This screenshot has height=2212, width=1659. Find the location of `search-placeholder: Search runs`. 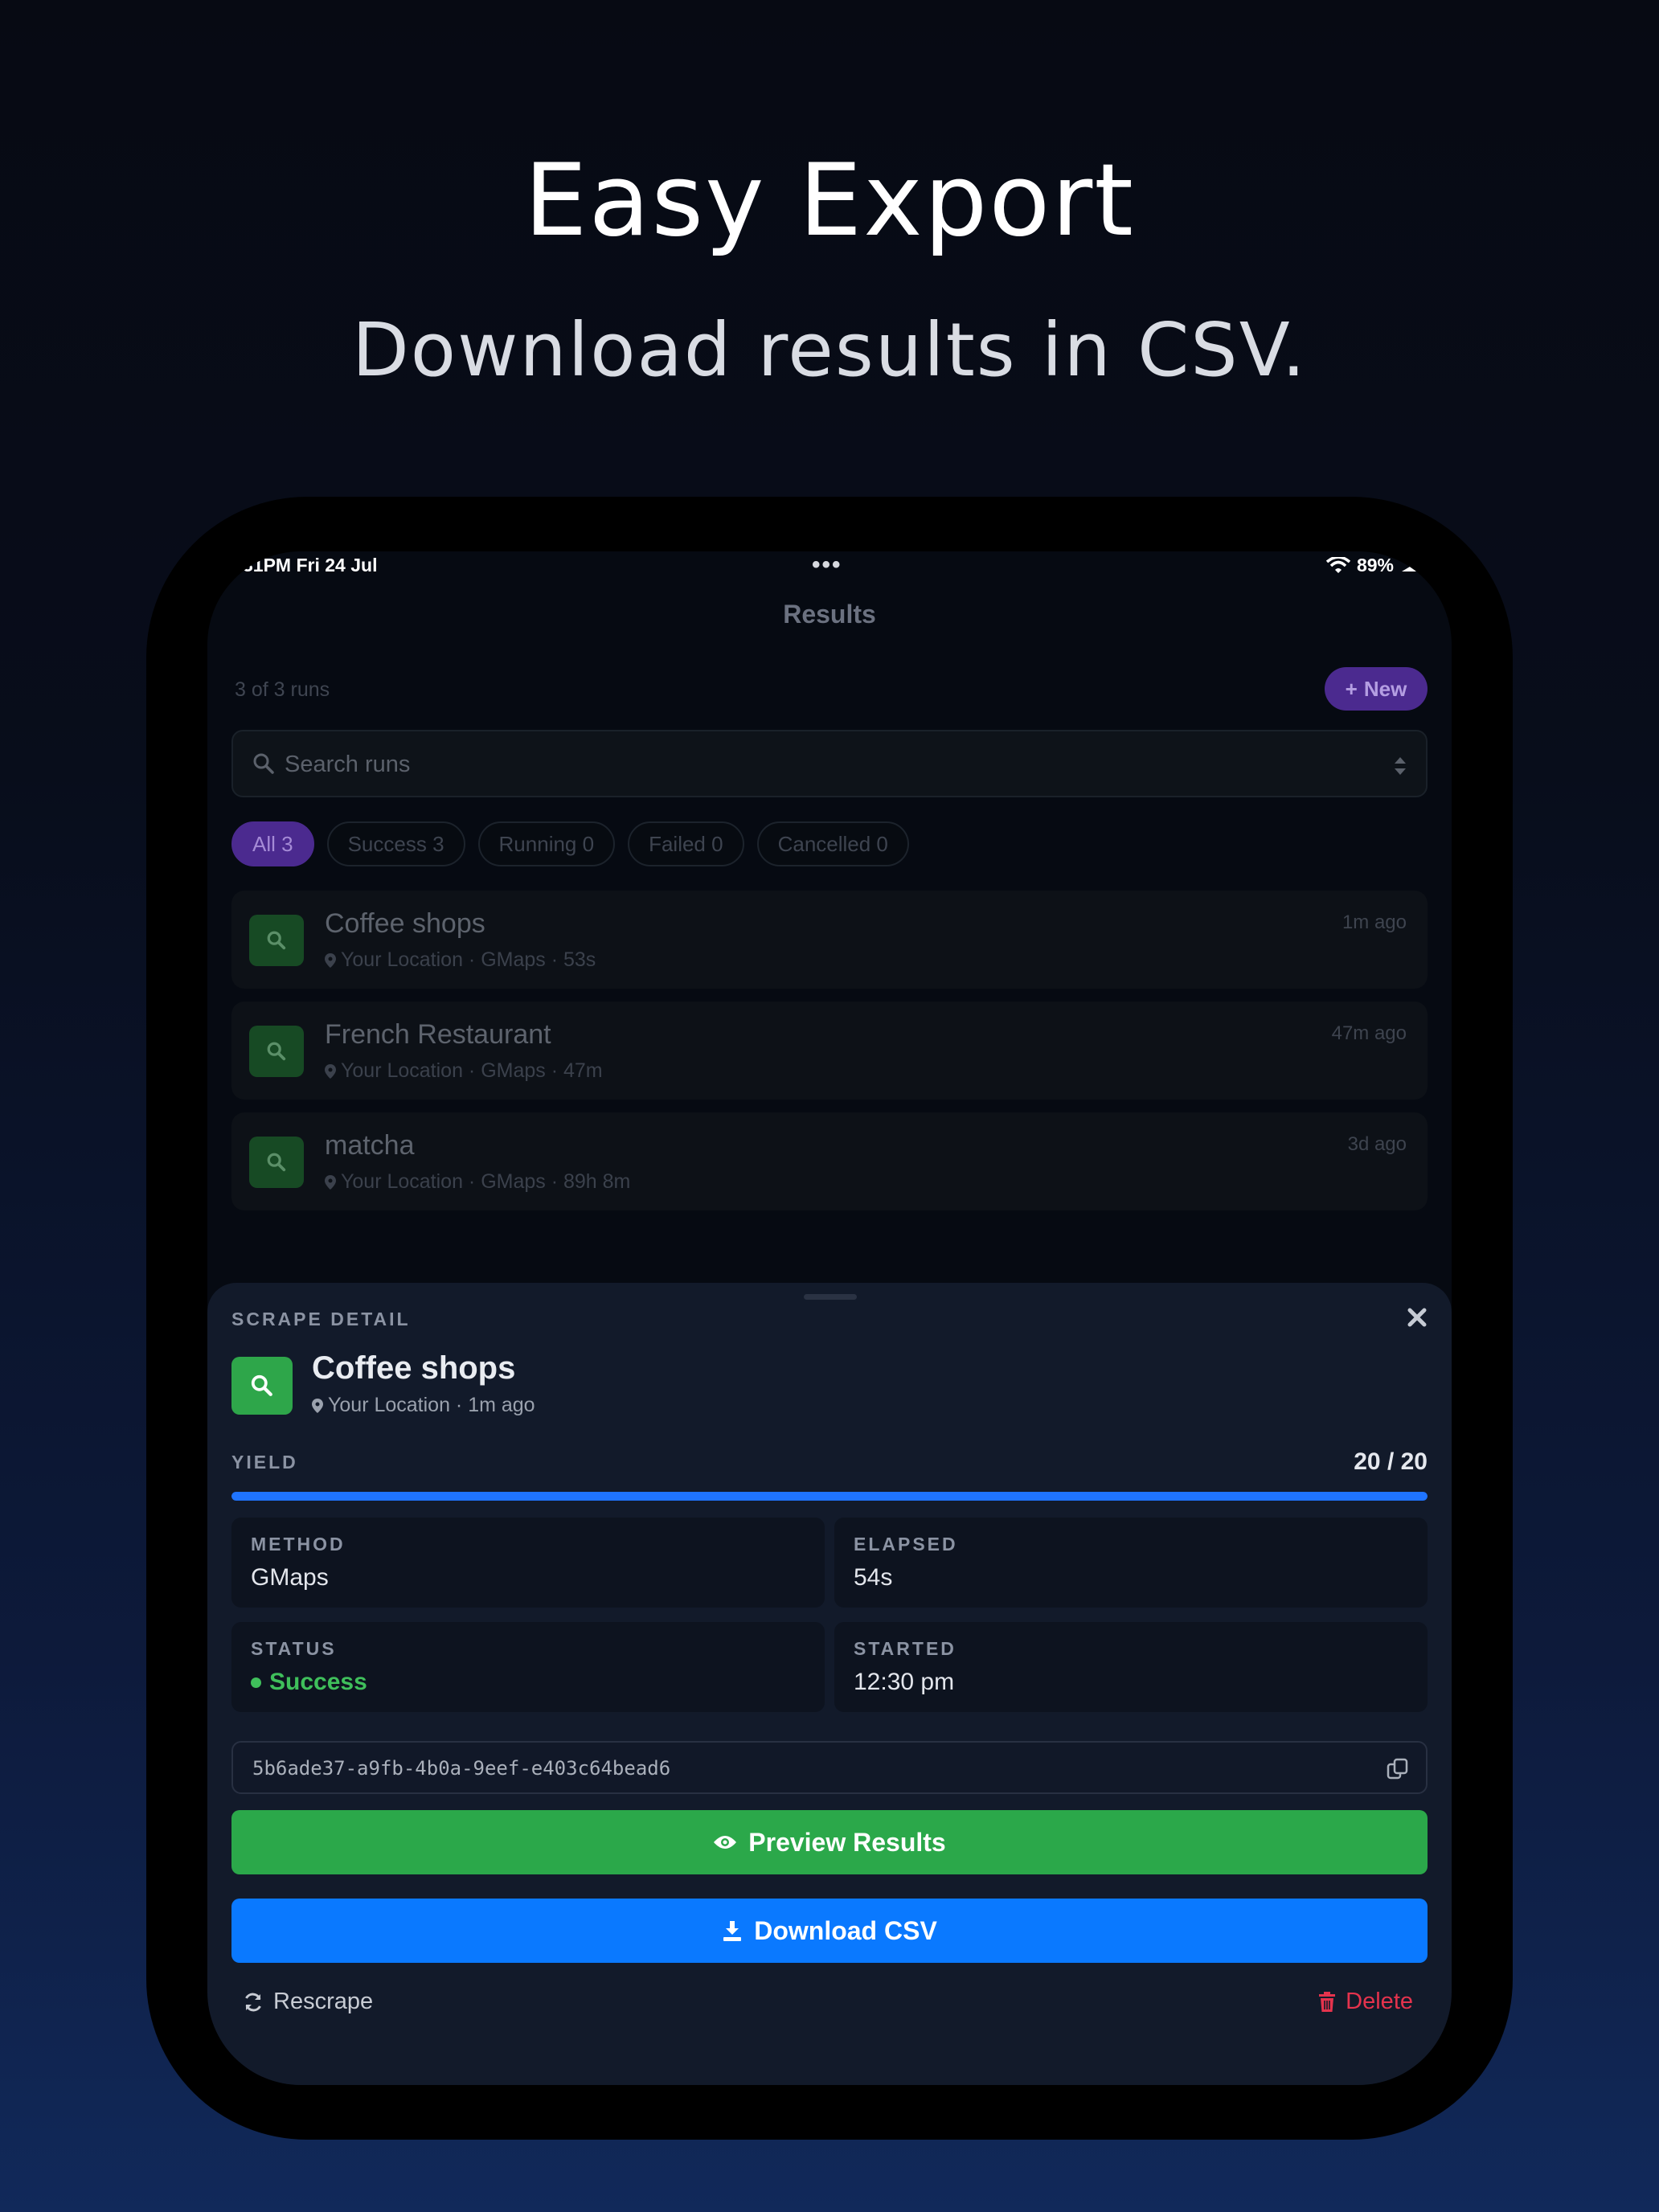

search-placeholder: Search runs is located at coordinates (348, 764).